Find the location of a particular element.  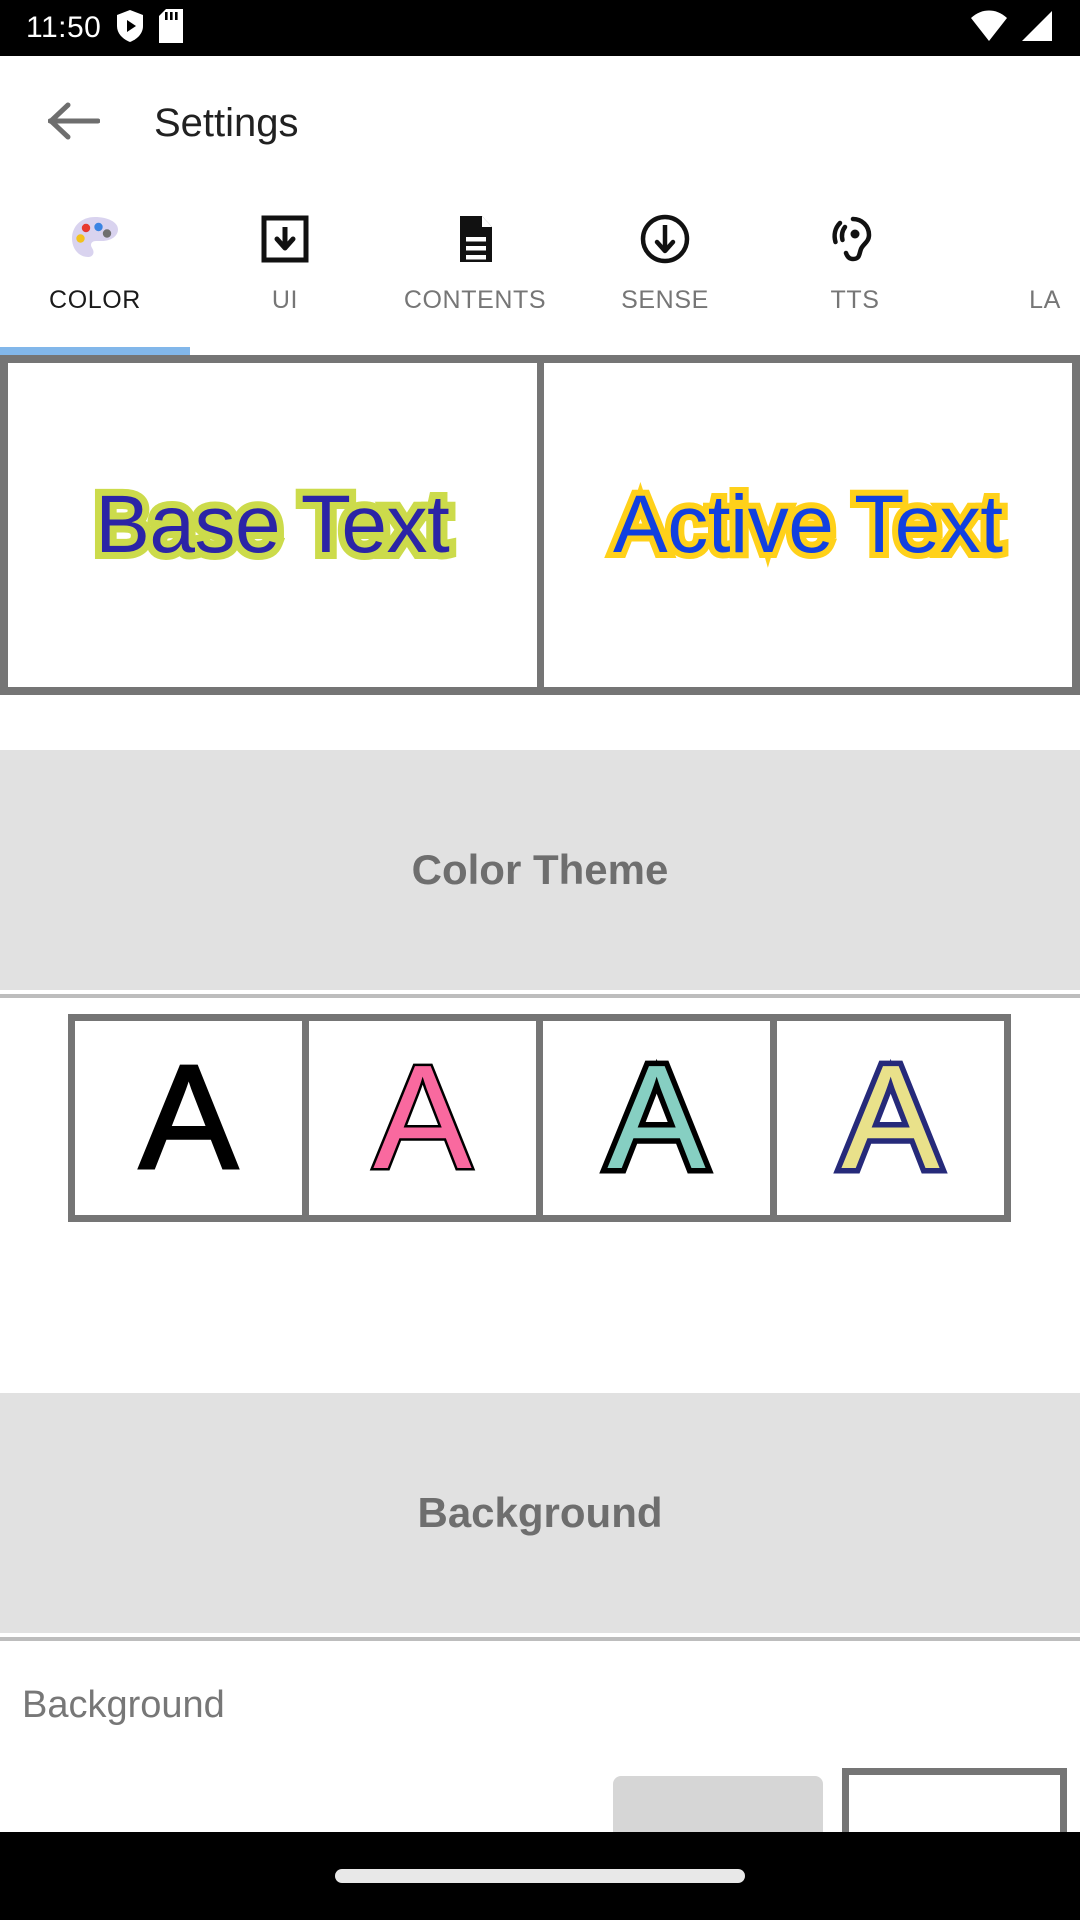

active-text-preview: Active Text is located at coordinates (807, 525).